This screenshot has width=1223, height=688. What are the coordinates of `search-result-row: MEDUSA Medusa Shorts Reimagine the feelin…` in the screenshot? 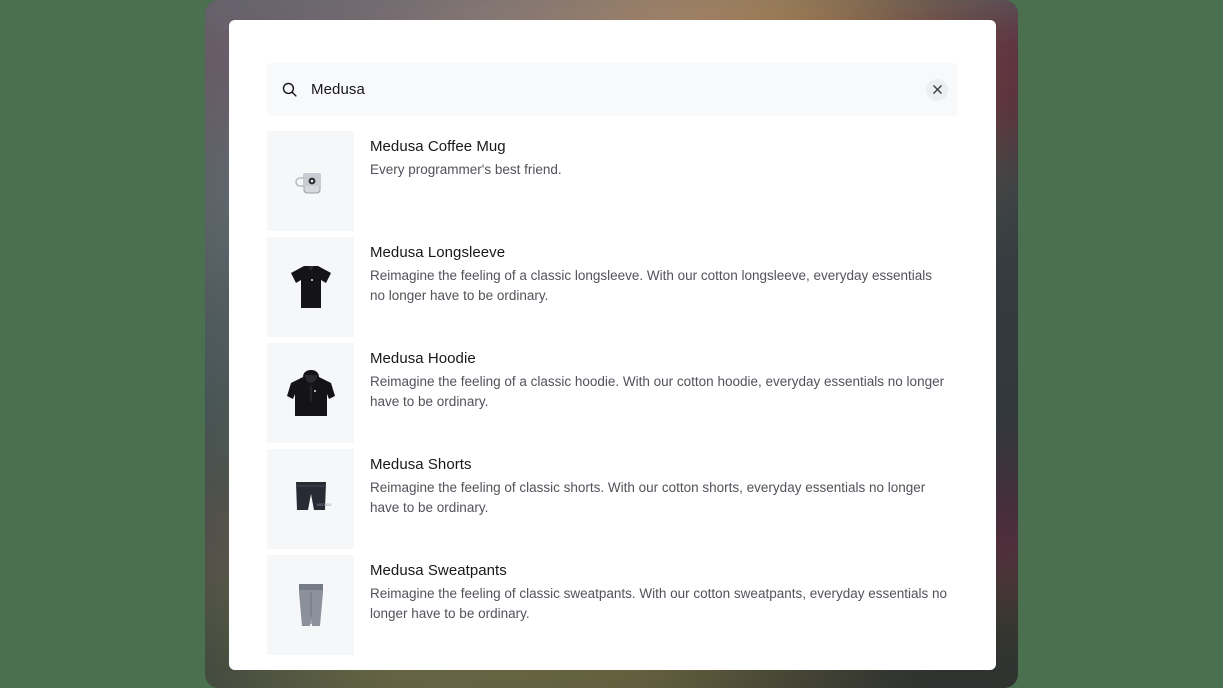 It's located at (627, 502).